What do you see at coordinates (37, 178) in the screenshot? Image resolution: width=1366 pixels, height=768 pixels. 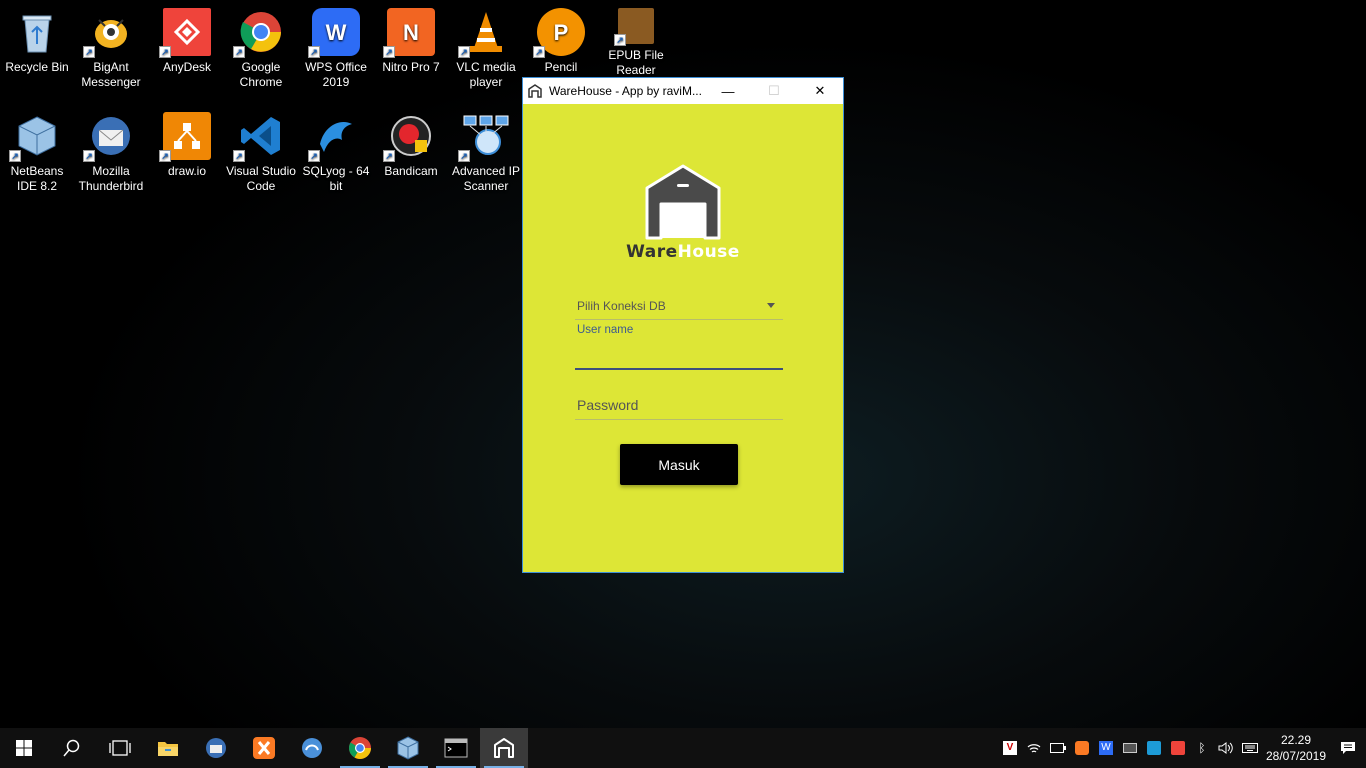 I see `desktop-icon-label: NetBeans IDE 8.2` at bounding box center [37, 178].